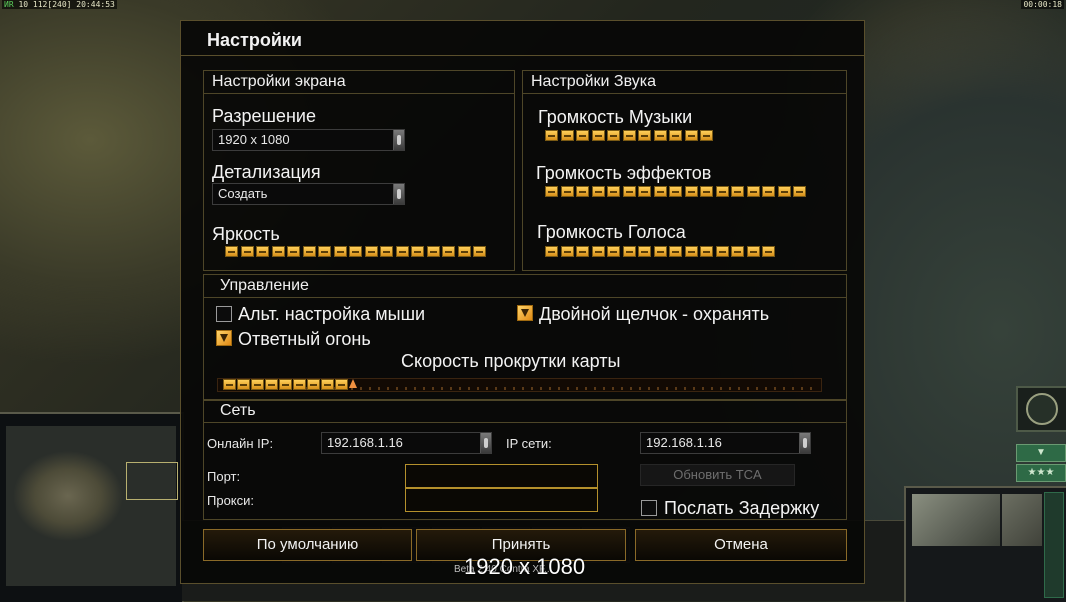 The image size is (1066, 602). What do you see at coordinates (359, 82) in the screenshot?
I see `screen-settings-header: Настройки экрана` at bounding box center [359, 82].